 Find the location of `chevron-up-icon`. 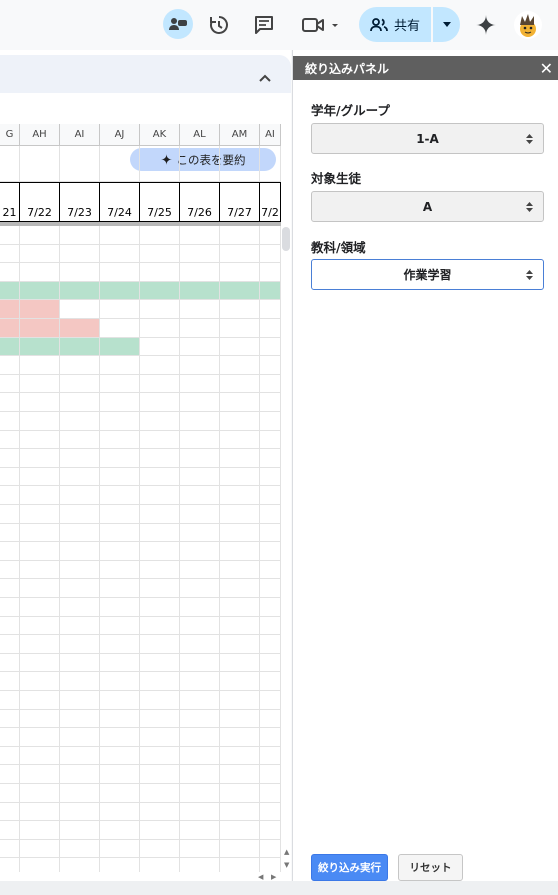

chevron-up-icon is located at coordinates (265, 74).